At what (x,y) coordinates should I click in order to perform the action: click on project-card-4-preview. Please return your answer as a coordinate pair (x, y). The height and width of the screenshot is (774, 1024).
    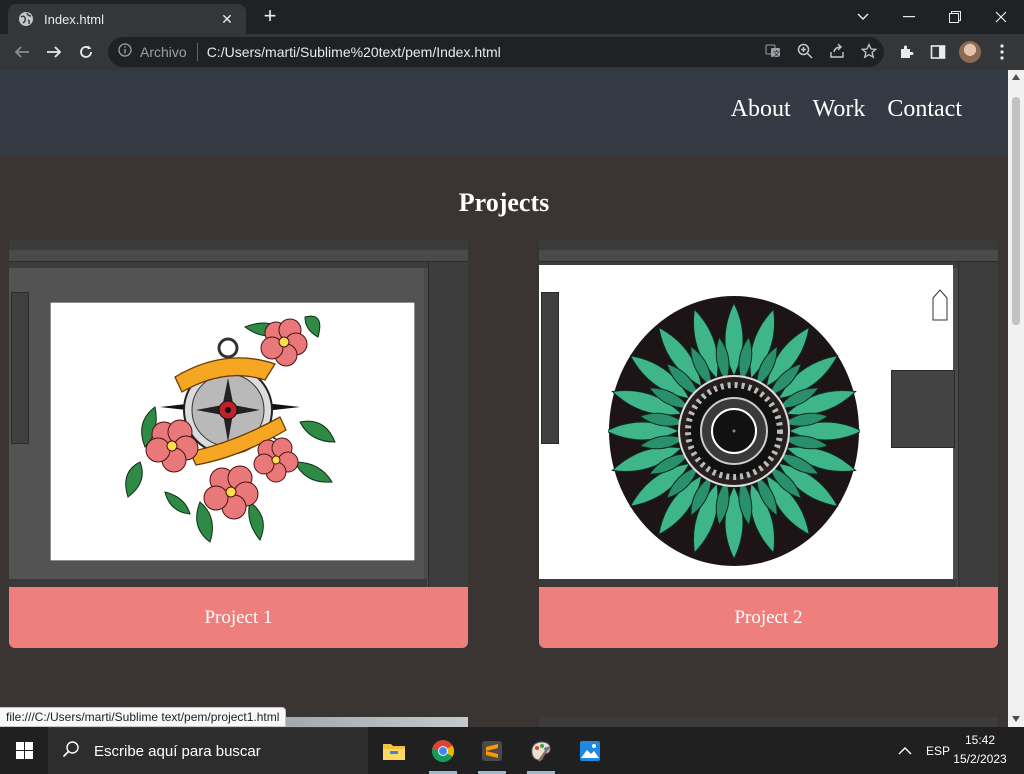
    Looking at the image, I should click on (768, 722).